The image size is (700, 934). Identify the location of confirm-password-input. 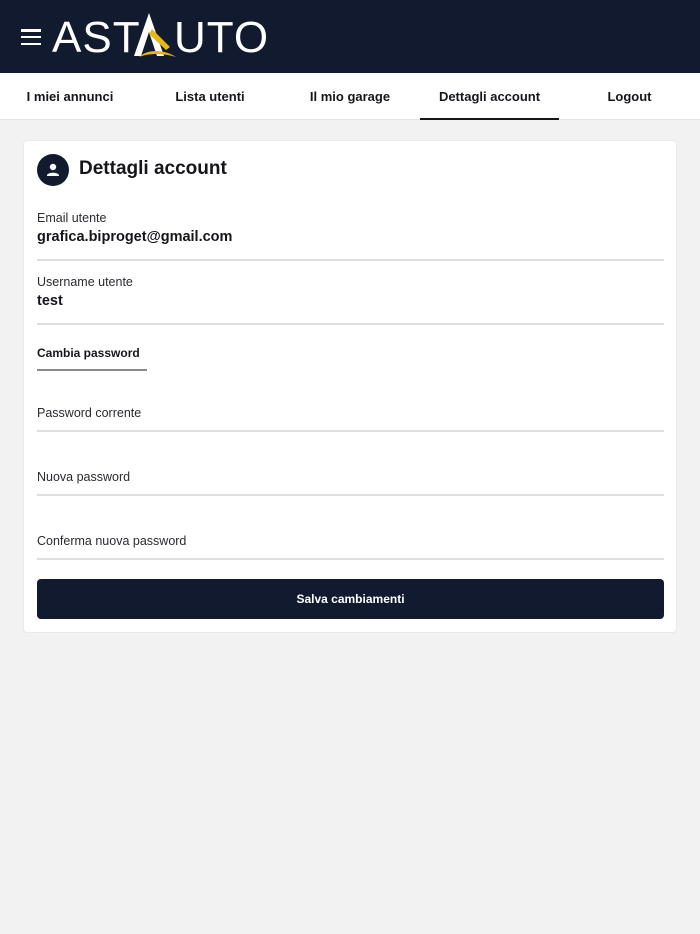
(350, 538).